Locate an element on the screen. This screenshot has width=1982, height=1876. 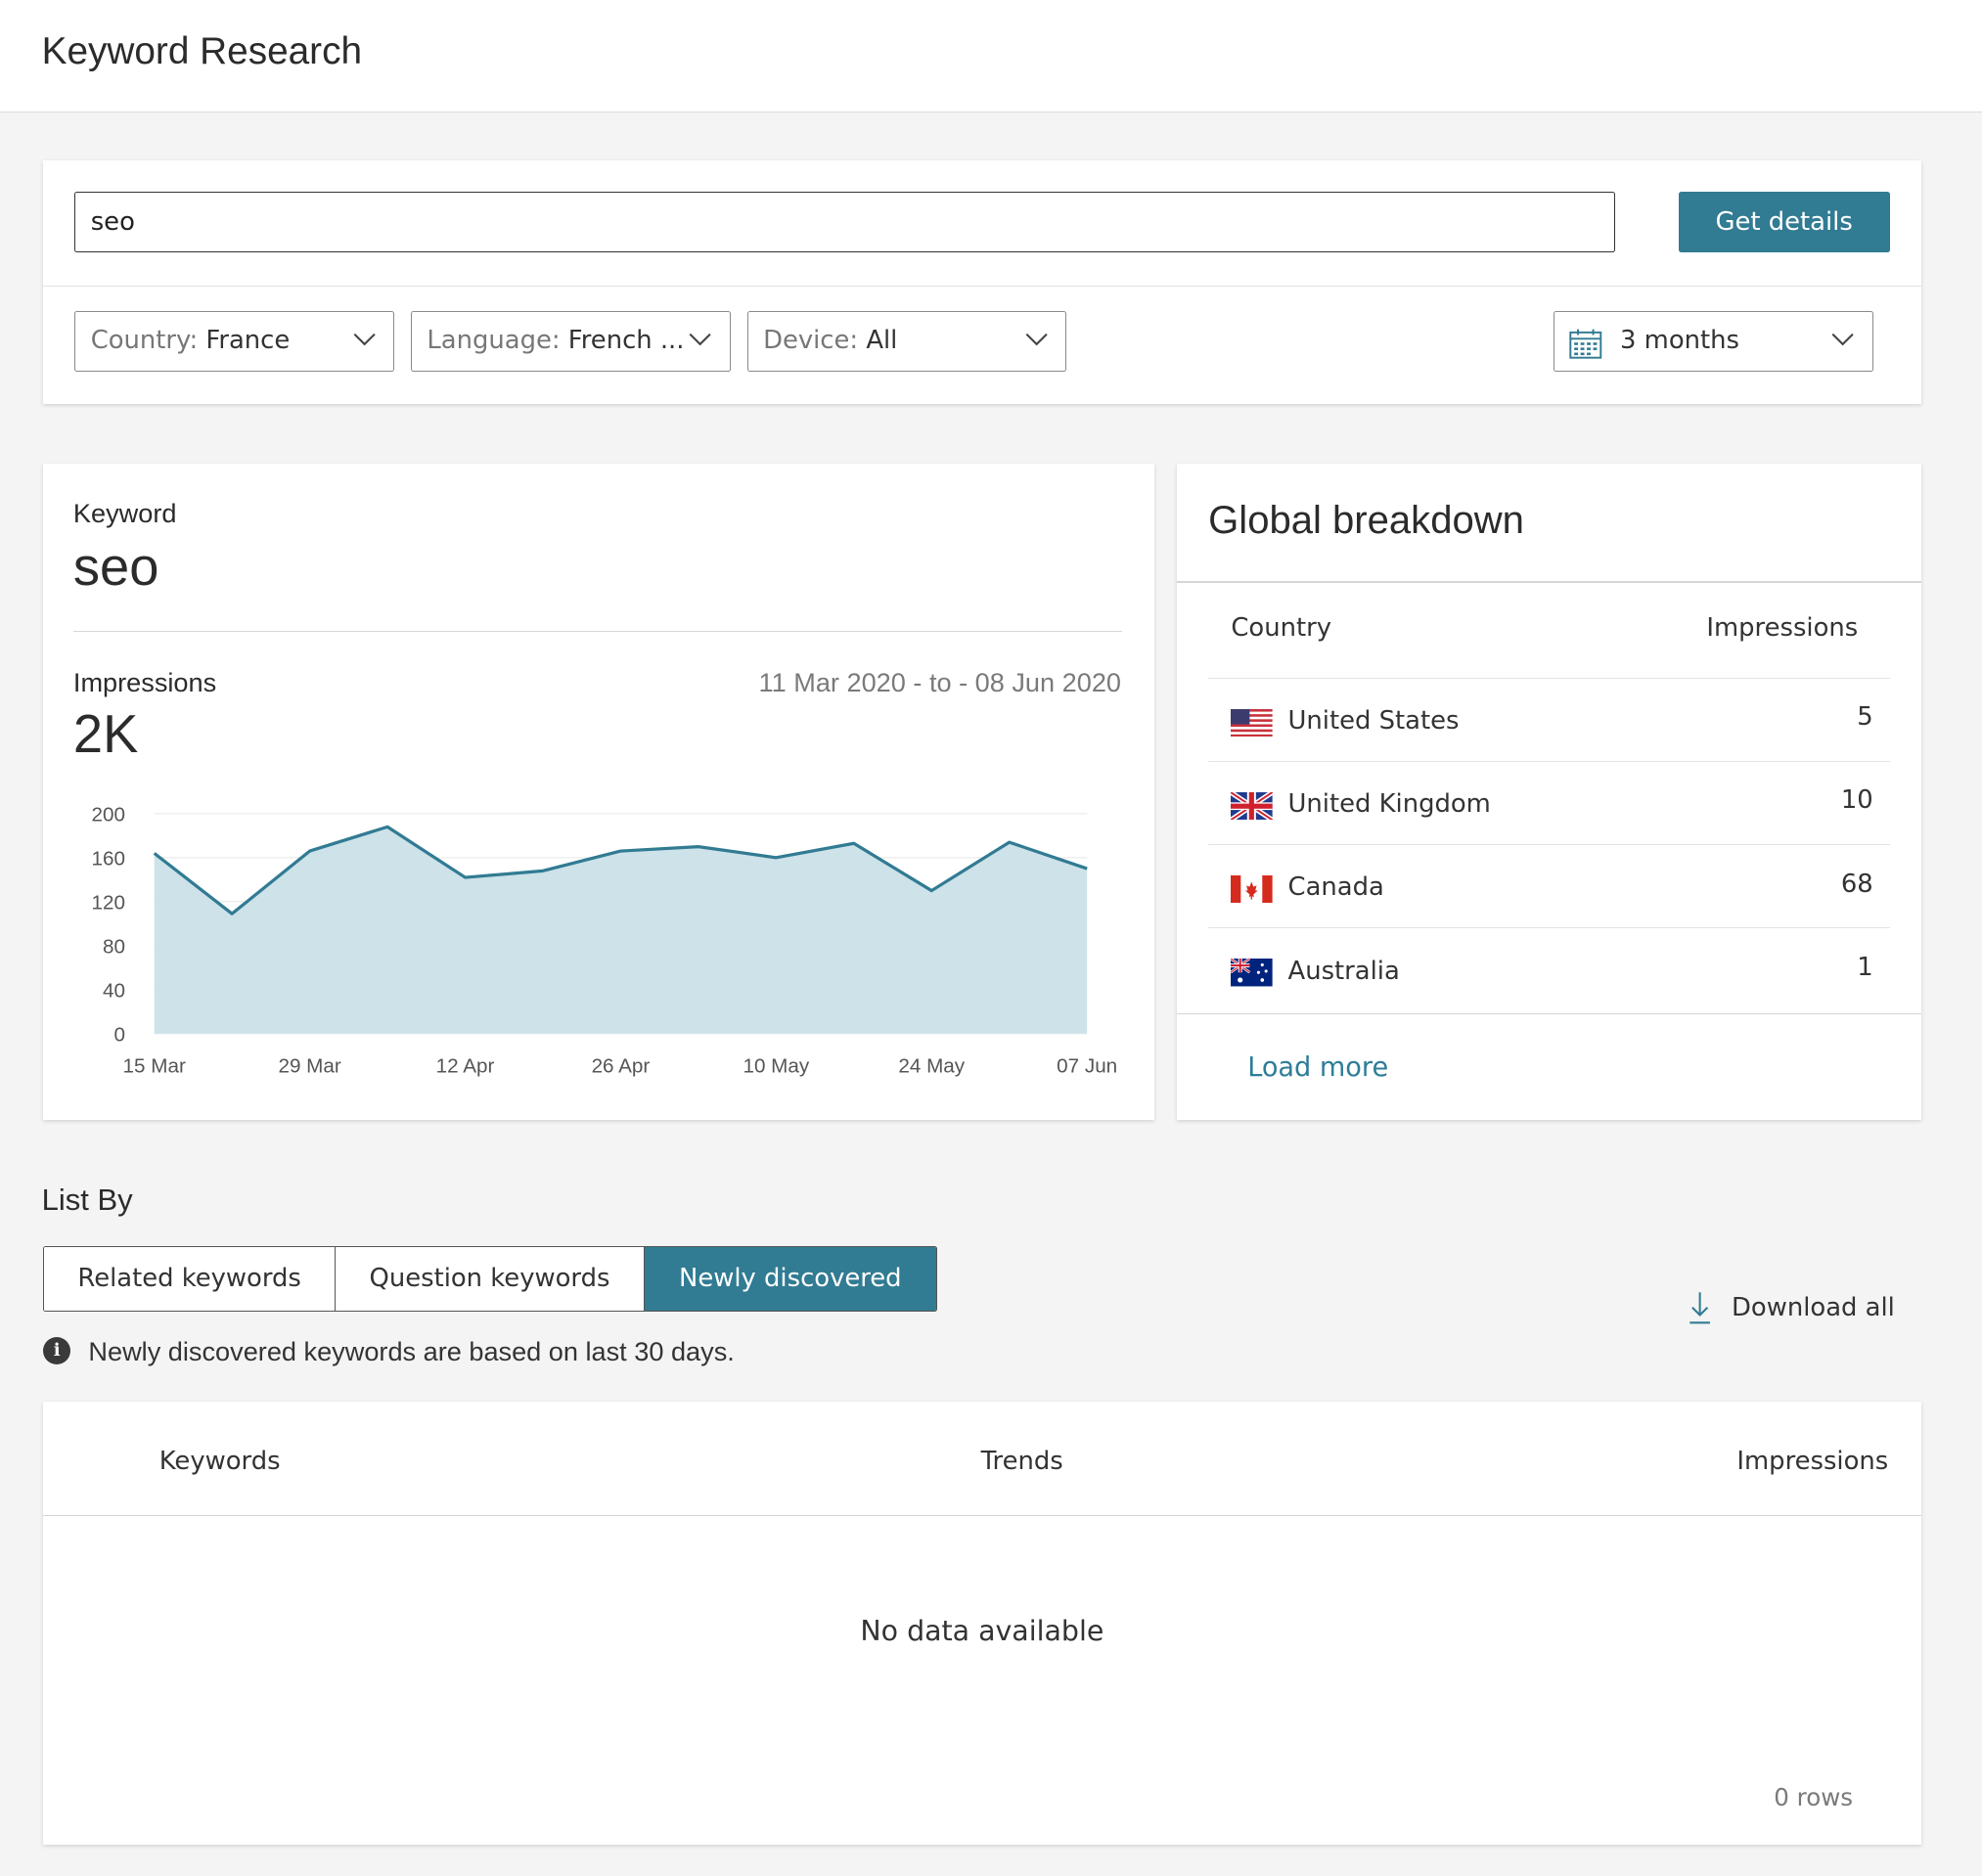
global-breakdown-title: Global breakdown is located at coordinates (1366, 521).